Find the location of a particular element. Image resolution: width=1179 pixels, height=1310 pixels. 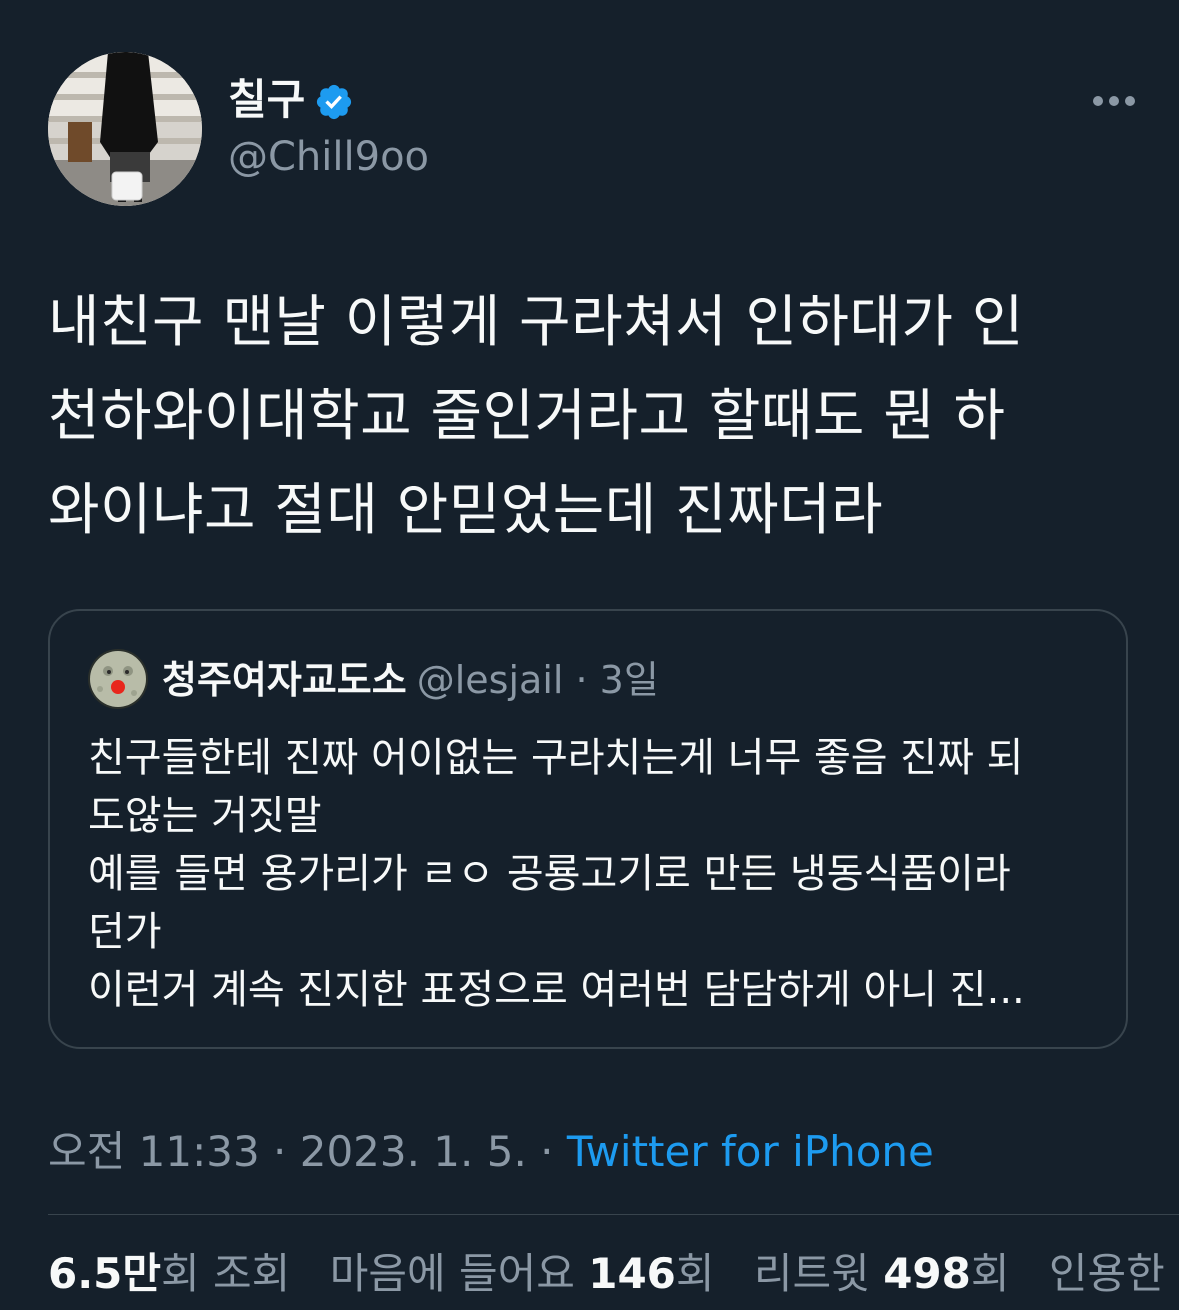

quoted-author-avatar is located at coordinates (118, 679).